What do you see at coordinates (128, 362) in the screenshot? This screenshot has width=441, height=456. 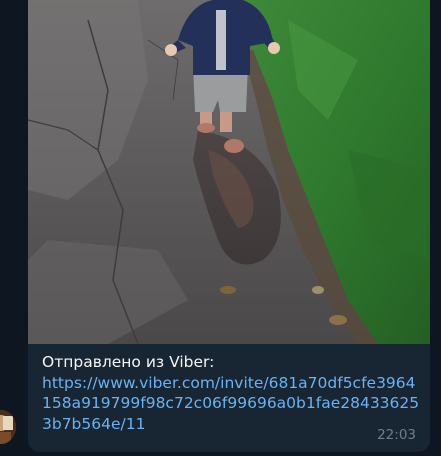 I see `caption-prefix: Отправлено из Viber:` at bounding box center [128, 362].